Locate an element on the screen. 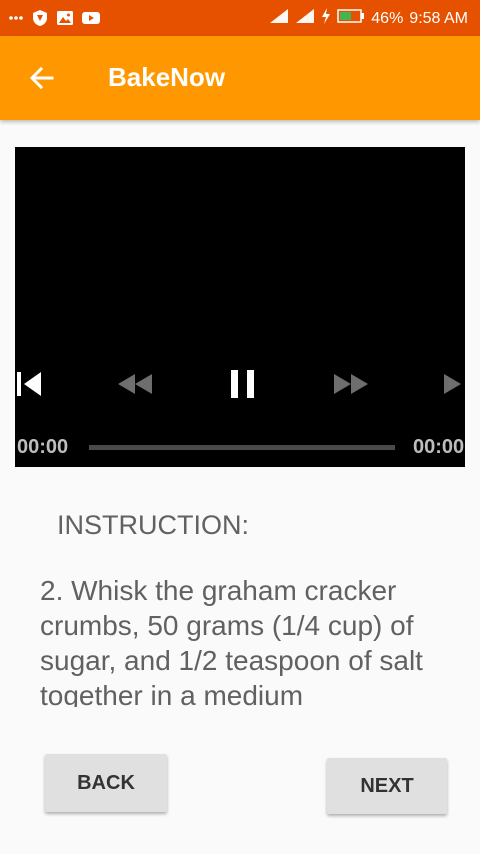 The width and height of the screenshot is (480, 854). rewind-icon is located at coordinates (135, 386).